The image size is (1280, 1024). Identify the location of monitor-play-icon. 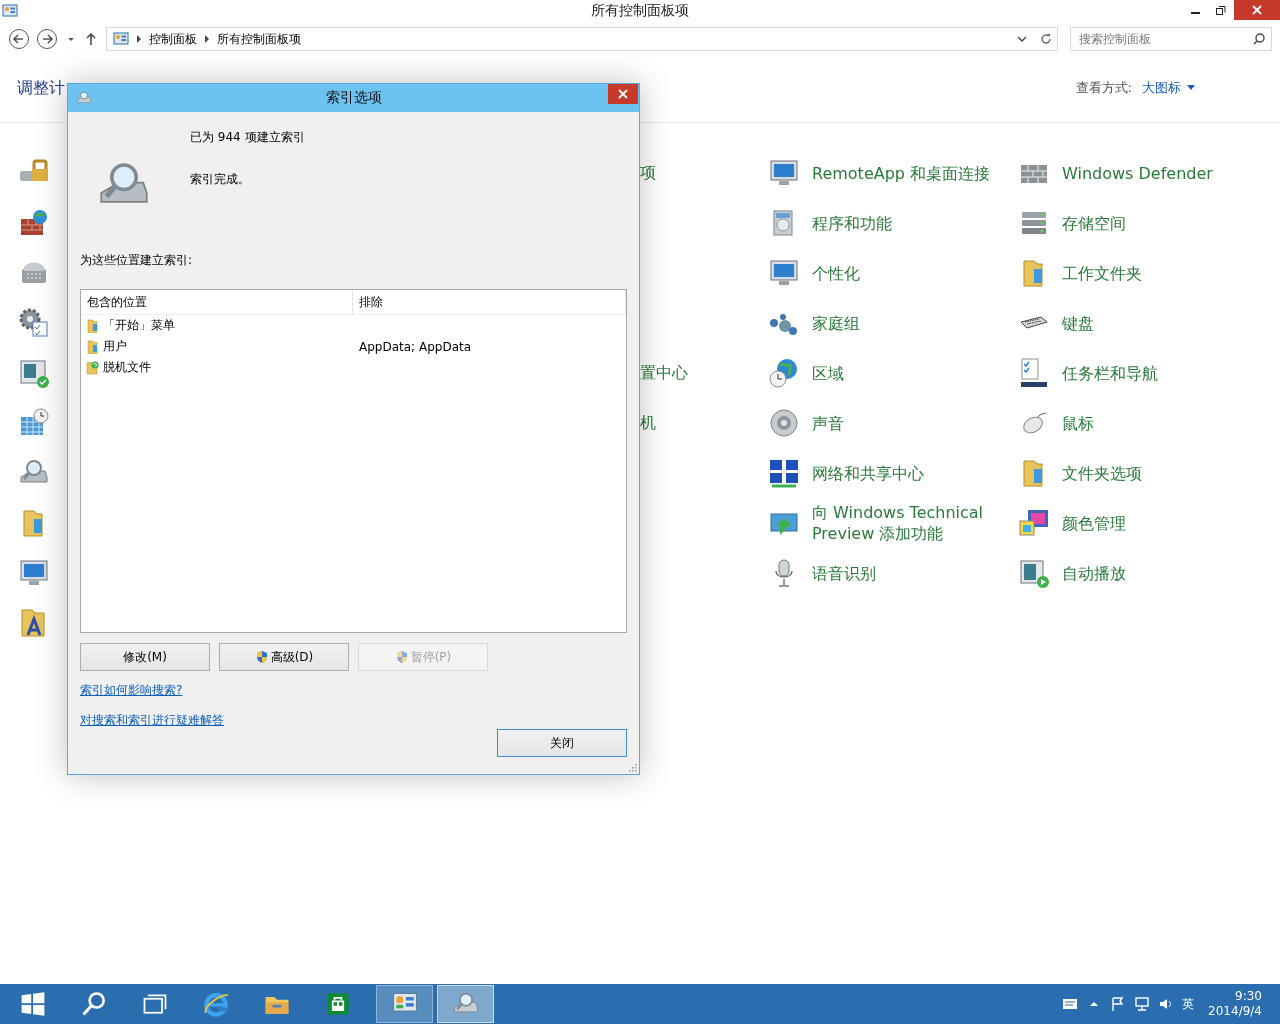
(1034, 573).